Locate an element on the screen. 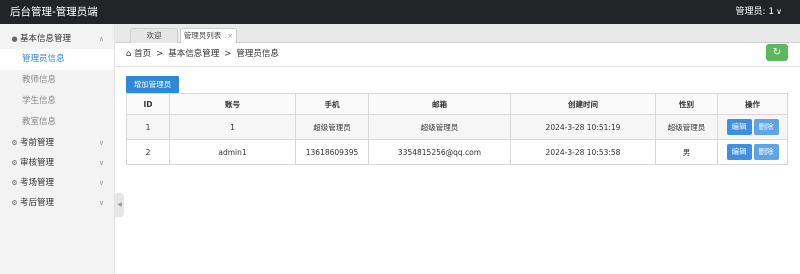  sidebar-group-label: 审核管理 is located at coordinates (37, 163).